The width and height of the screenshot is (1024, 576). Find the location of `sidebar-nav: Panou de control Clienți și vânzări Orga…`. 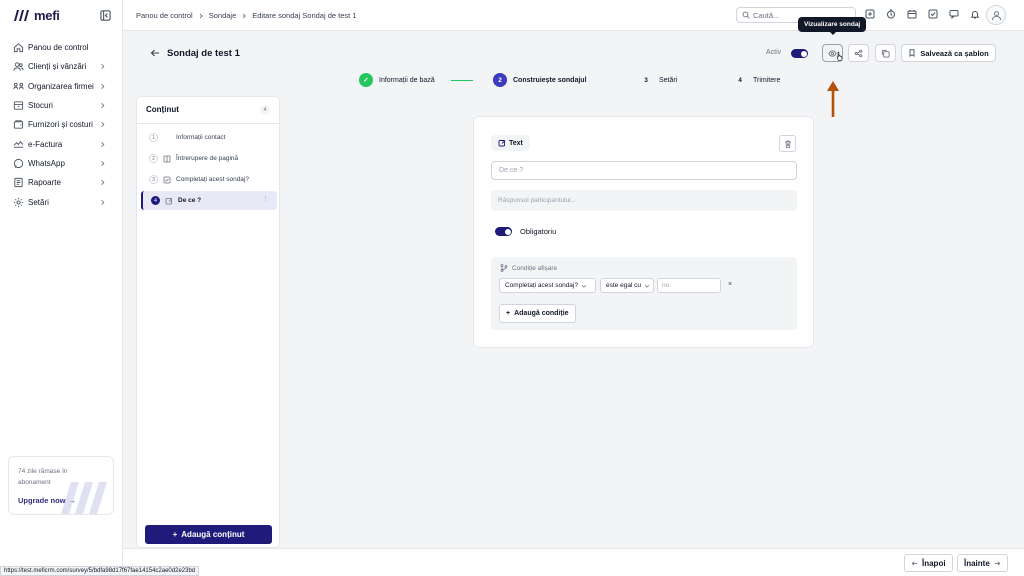

sidebar-nav: Panou de control Clienți și vânzări Orga… is located at coordinates (61, 125).